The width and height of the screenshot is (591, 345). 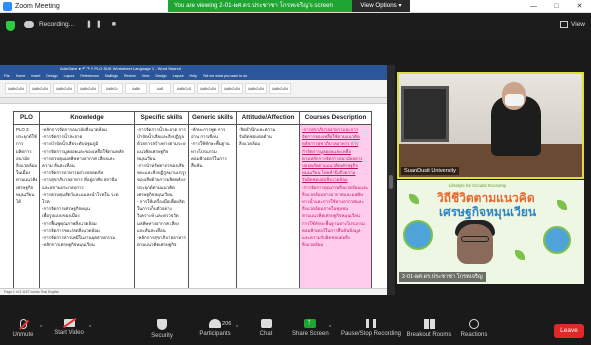 I want to click on word-style-swatch: AaBbCcD, so click(x=184, y=88).